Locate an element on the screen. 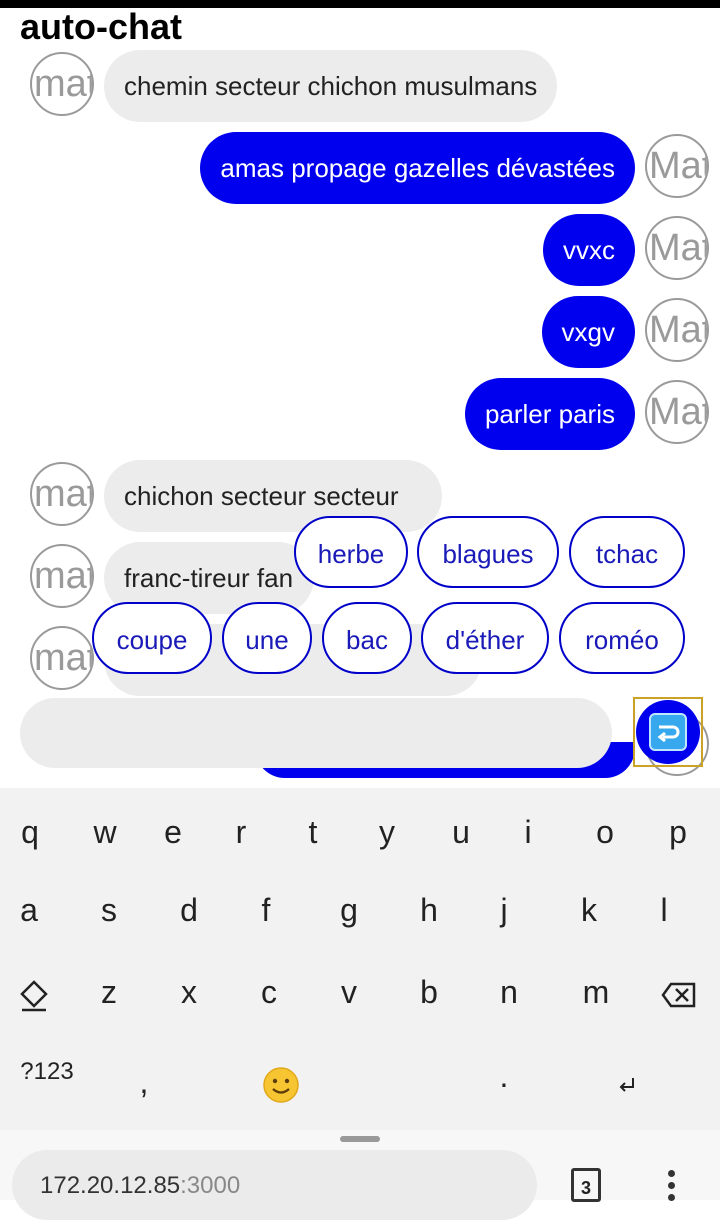  key: v is located at coordinates (349, 992).